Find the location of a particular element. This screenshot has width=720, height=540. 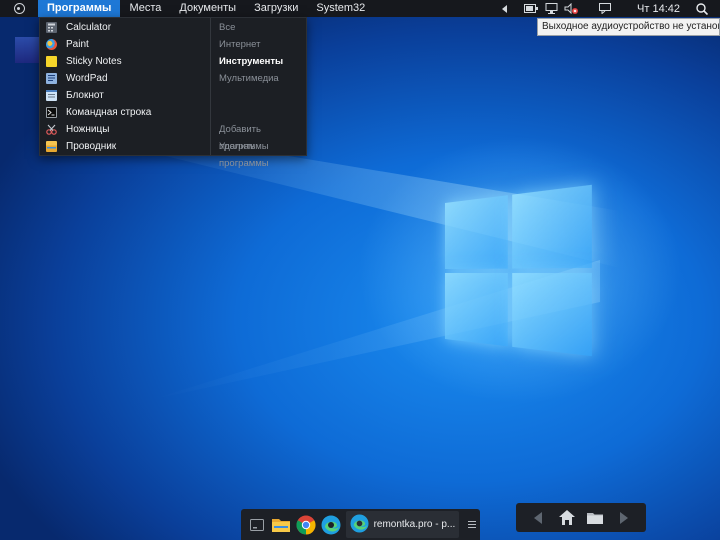

program-label: Paint is located at coordinates (77, 44).